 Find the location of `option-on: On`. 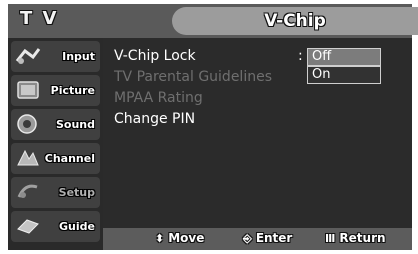

option-on: On is located at coordinates (344, 75).